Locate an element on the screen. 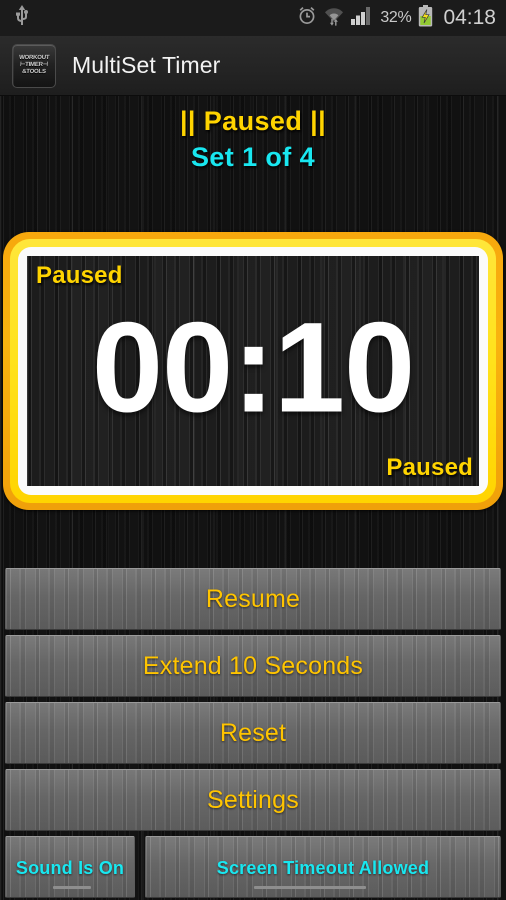 The height and width of the screenshot is (900, 506). status-bar-left is located at coordinates (22, 18).